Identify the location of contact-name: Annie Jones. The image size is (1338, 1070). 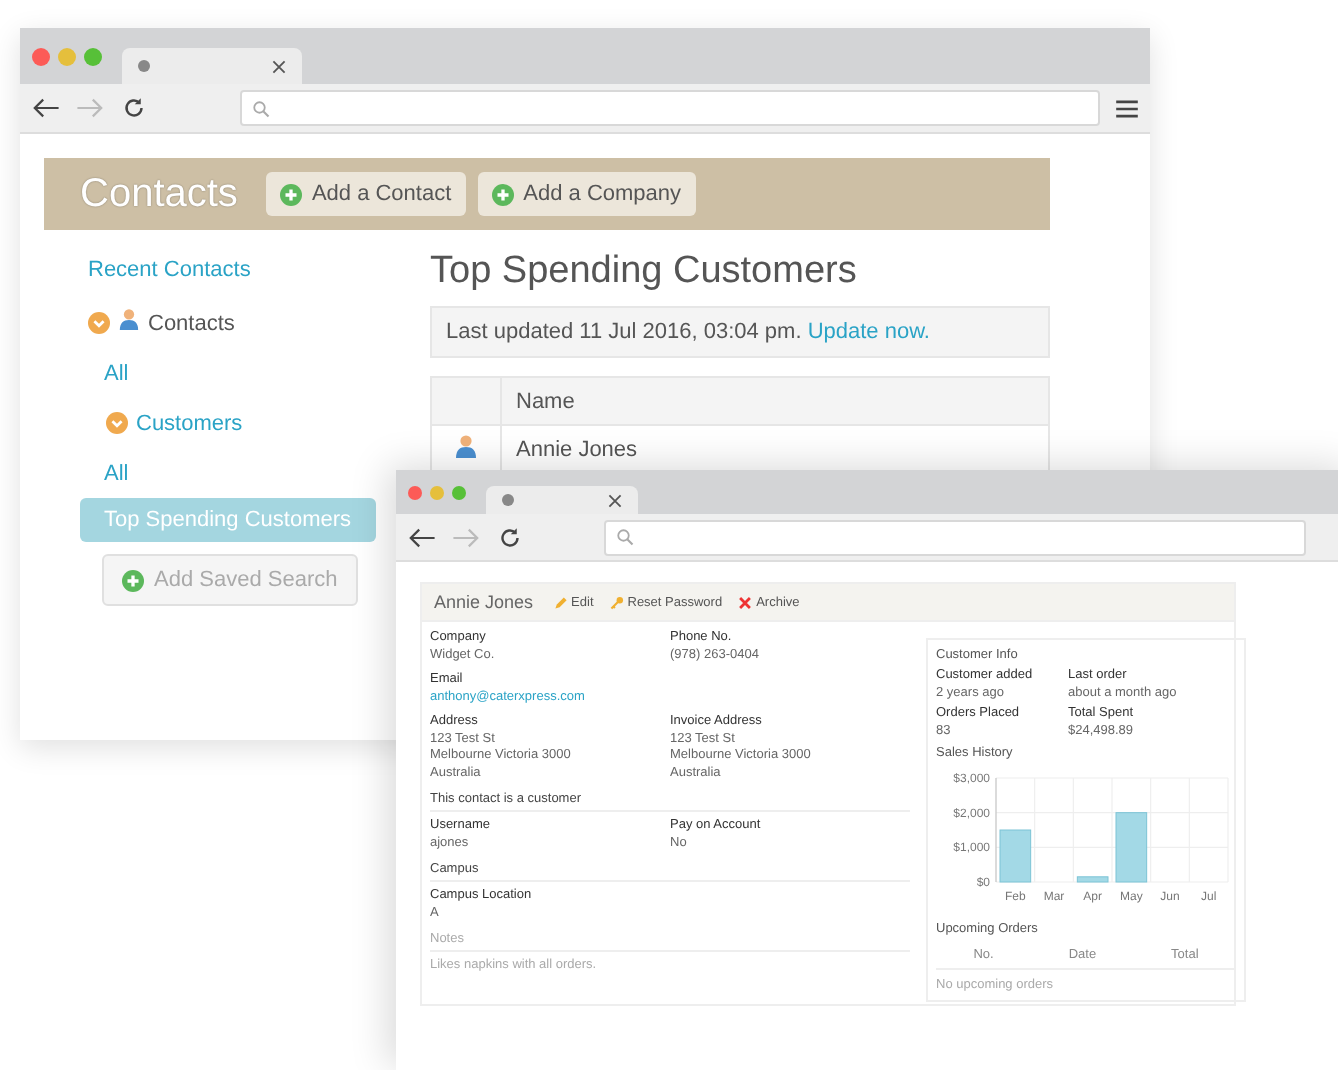
(484, 602).